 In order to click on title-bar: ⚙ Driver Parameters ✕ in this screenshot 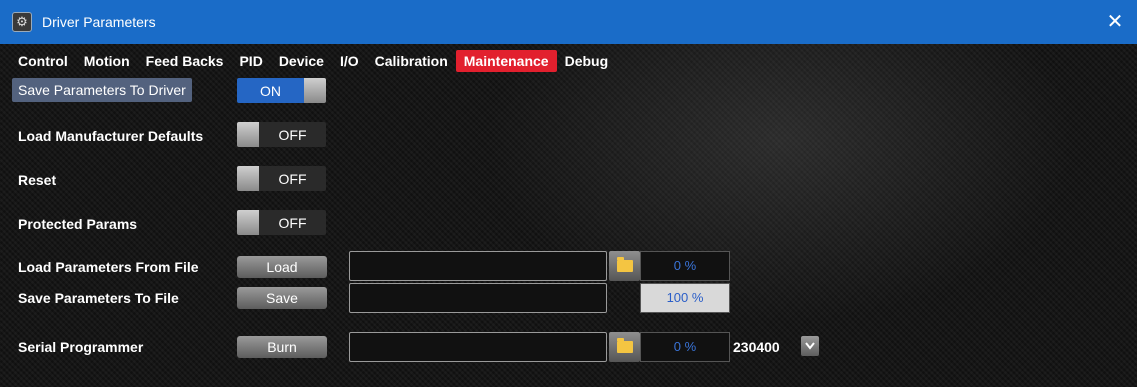, I will do `click(568, 22)`.